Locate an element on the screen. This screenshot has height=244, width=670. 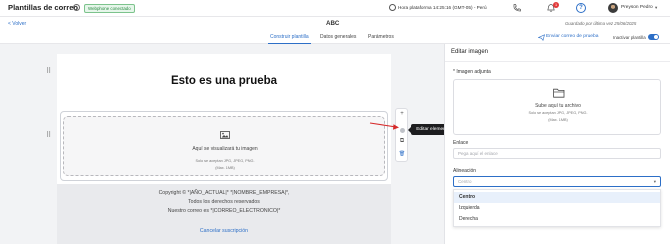
alignment-label: Alineación is located at coordinates (465, 171).